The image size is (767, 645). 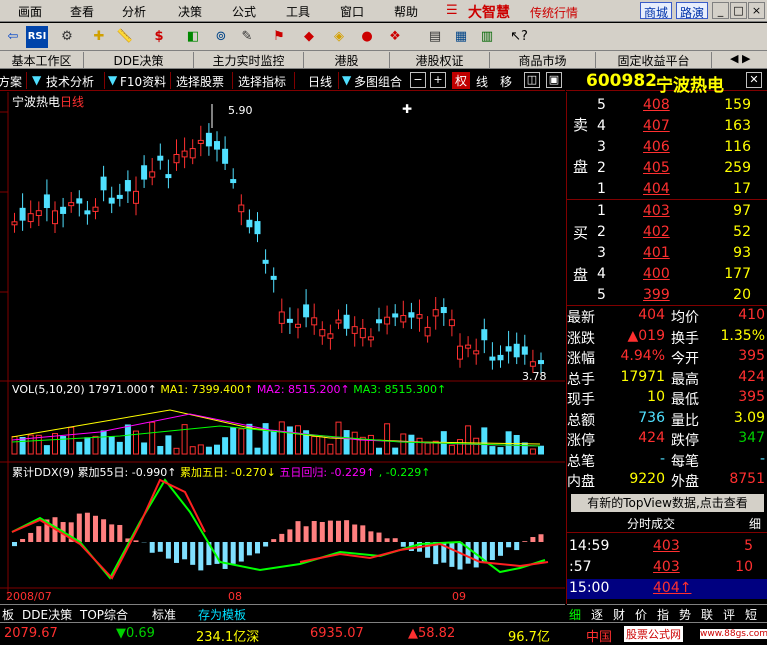 I want to click on tab-fixed-income: 固定收益平台, so click(x=654, y=60).